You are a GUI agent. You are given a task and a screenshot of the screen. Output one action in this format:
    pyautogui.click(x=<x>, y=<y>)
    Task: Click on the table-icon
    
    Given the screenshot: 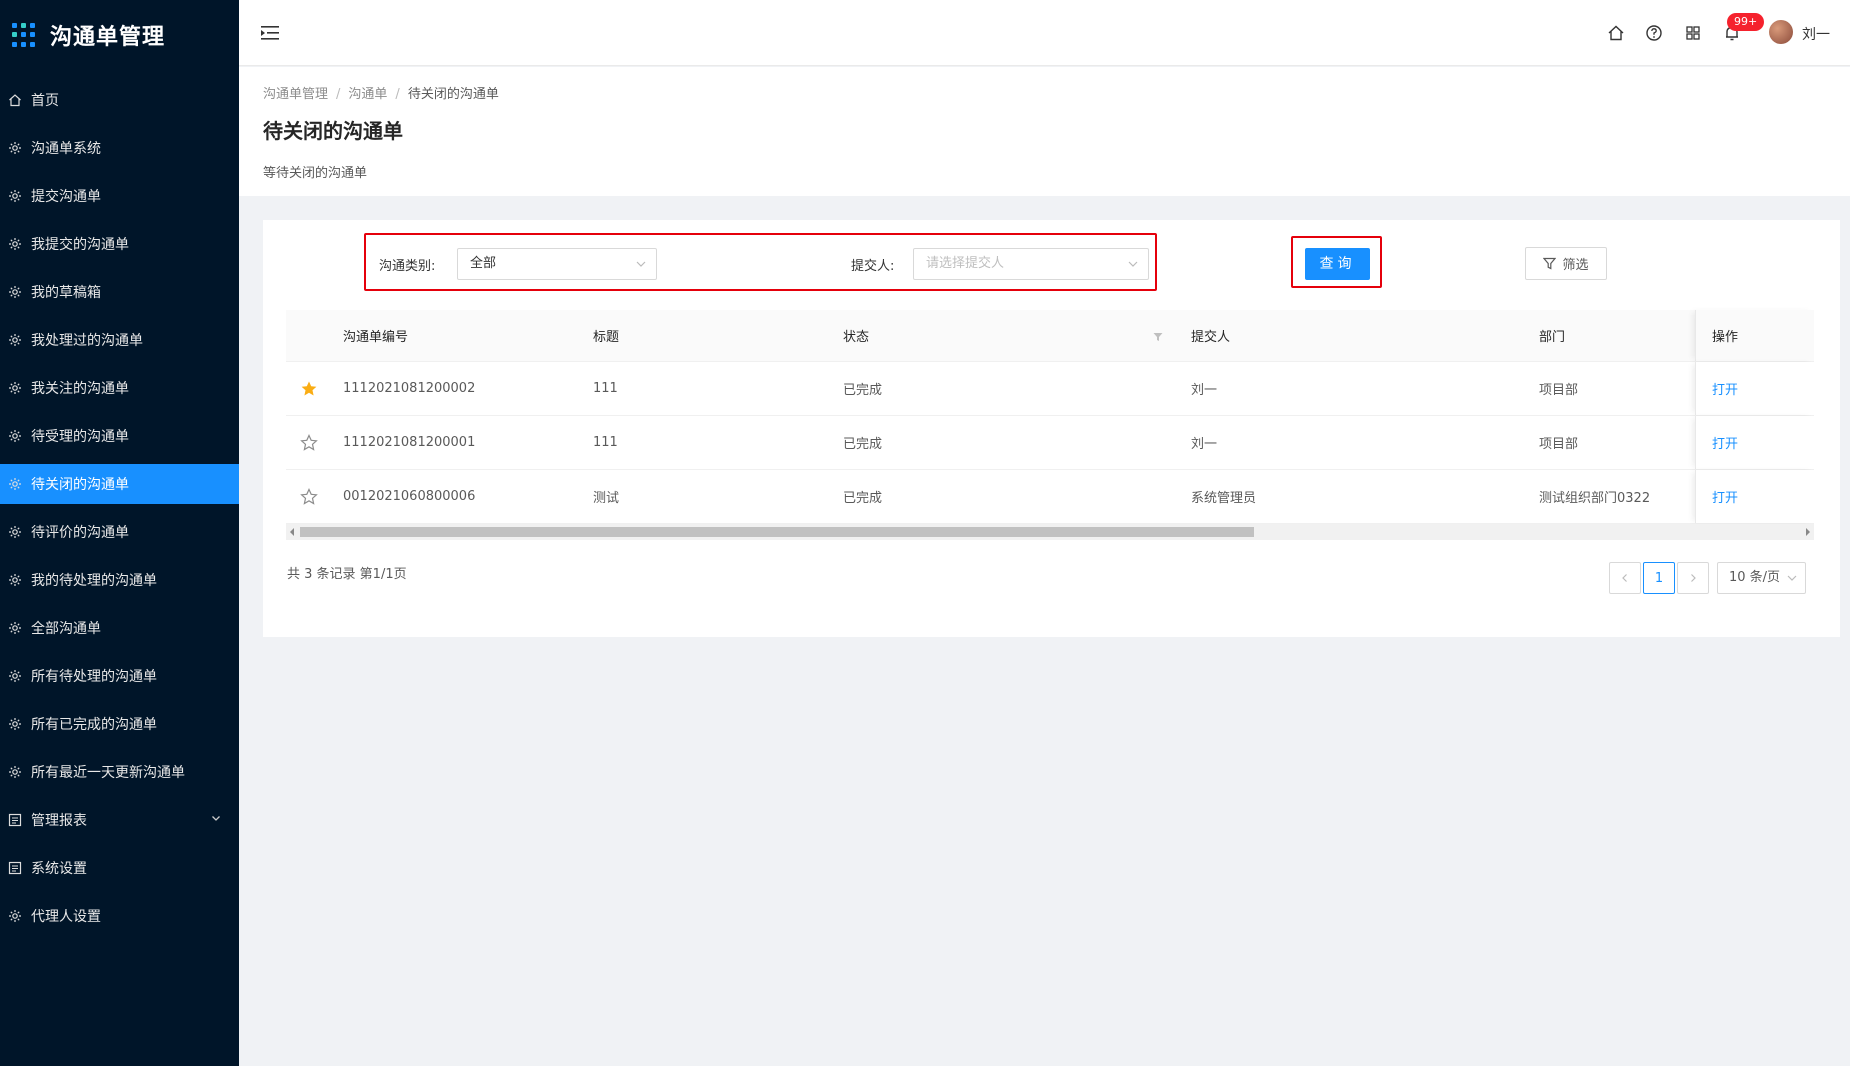 What is the action you would take?
    pyautogui.click(x=15, y=868)
    